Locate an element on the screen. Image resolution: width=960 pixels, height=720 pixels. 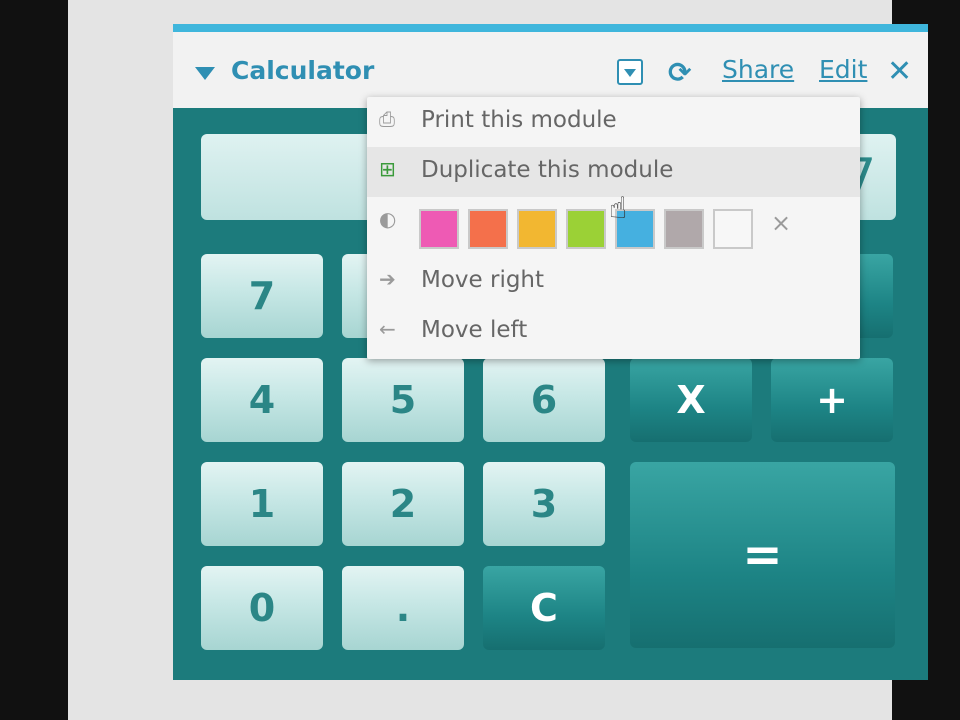
key-plus: + is located at coordinates (832, 400).